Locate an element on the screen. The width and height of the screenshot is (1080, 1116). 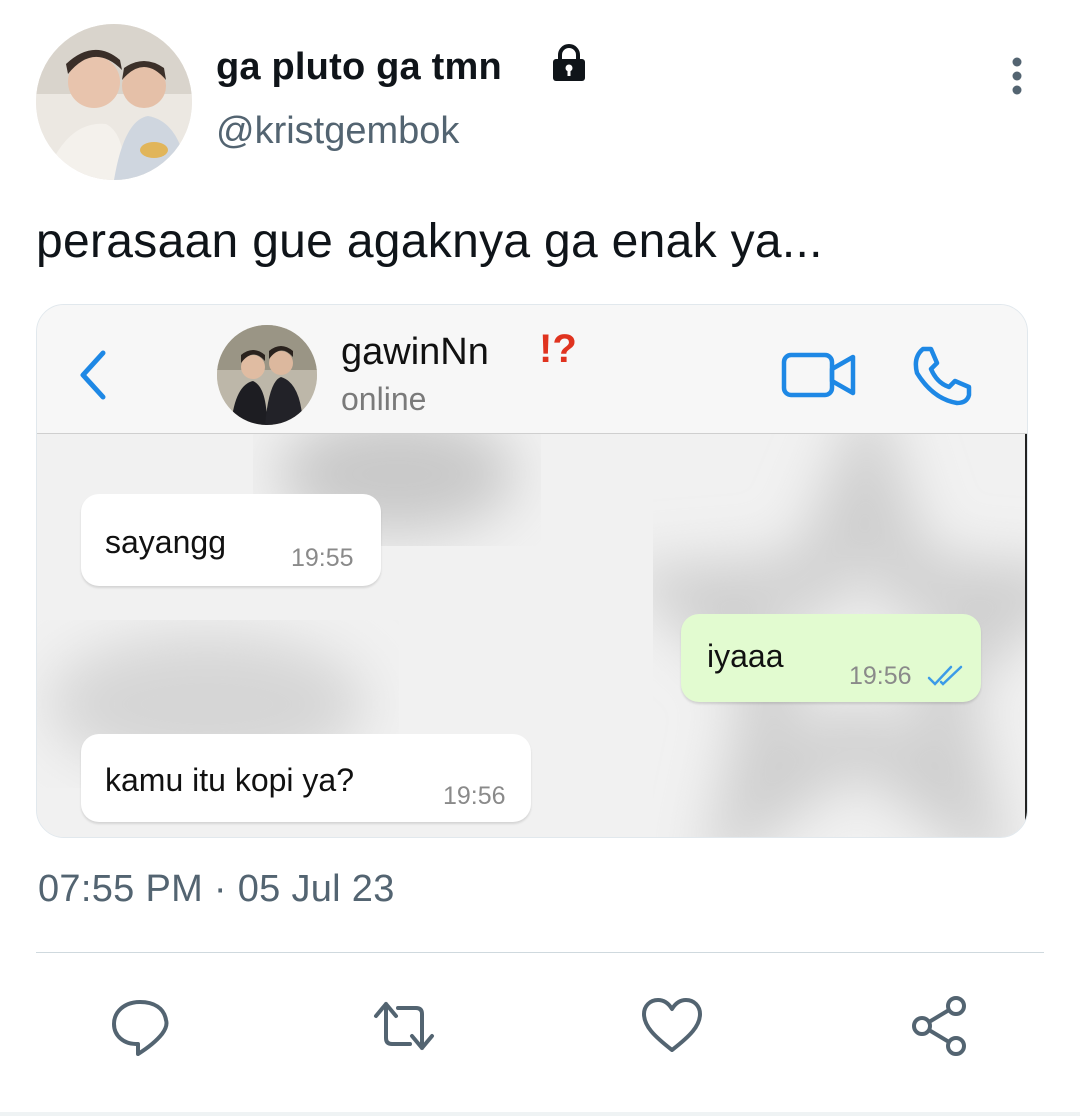
message-text: kamu itu kopi ya? is located at coordinates (230, 780).